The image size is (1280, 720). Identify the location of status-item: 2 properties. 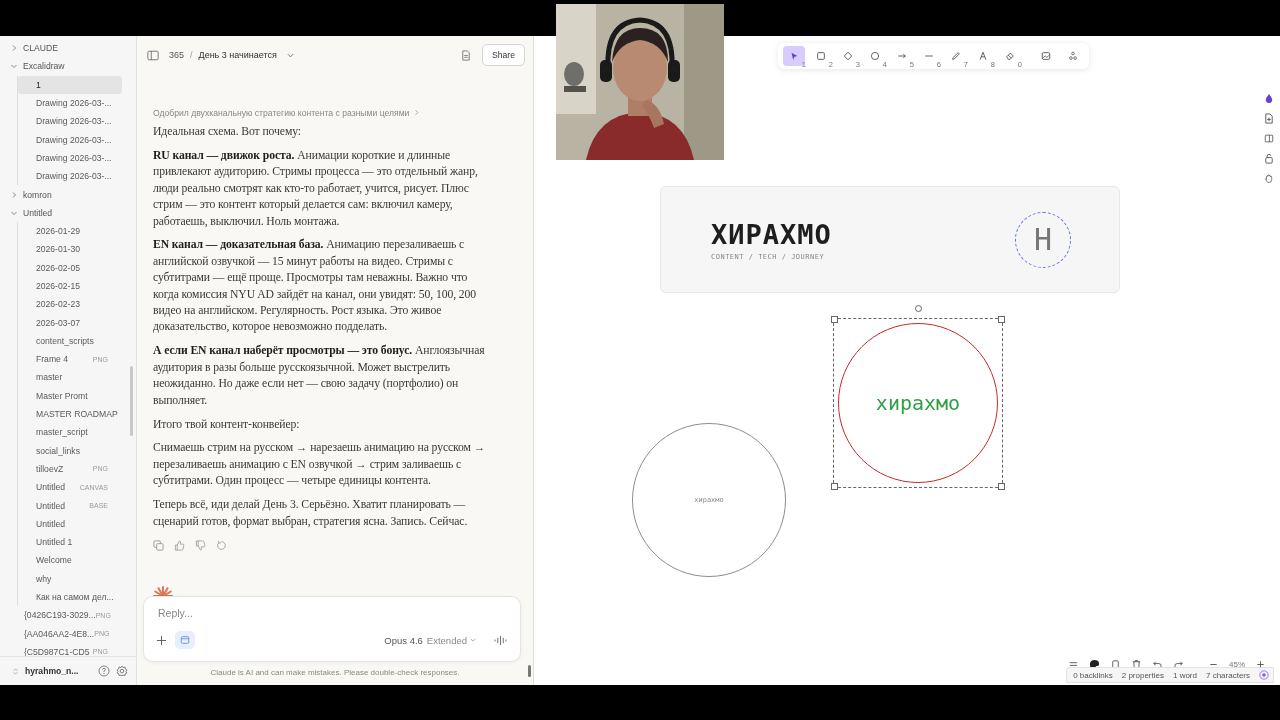
(1142, 675).